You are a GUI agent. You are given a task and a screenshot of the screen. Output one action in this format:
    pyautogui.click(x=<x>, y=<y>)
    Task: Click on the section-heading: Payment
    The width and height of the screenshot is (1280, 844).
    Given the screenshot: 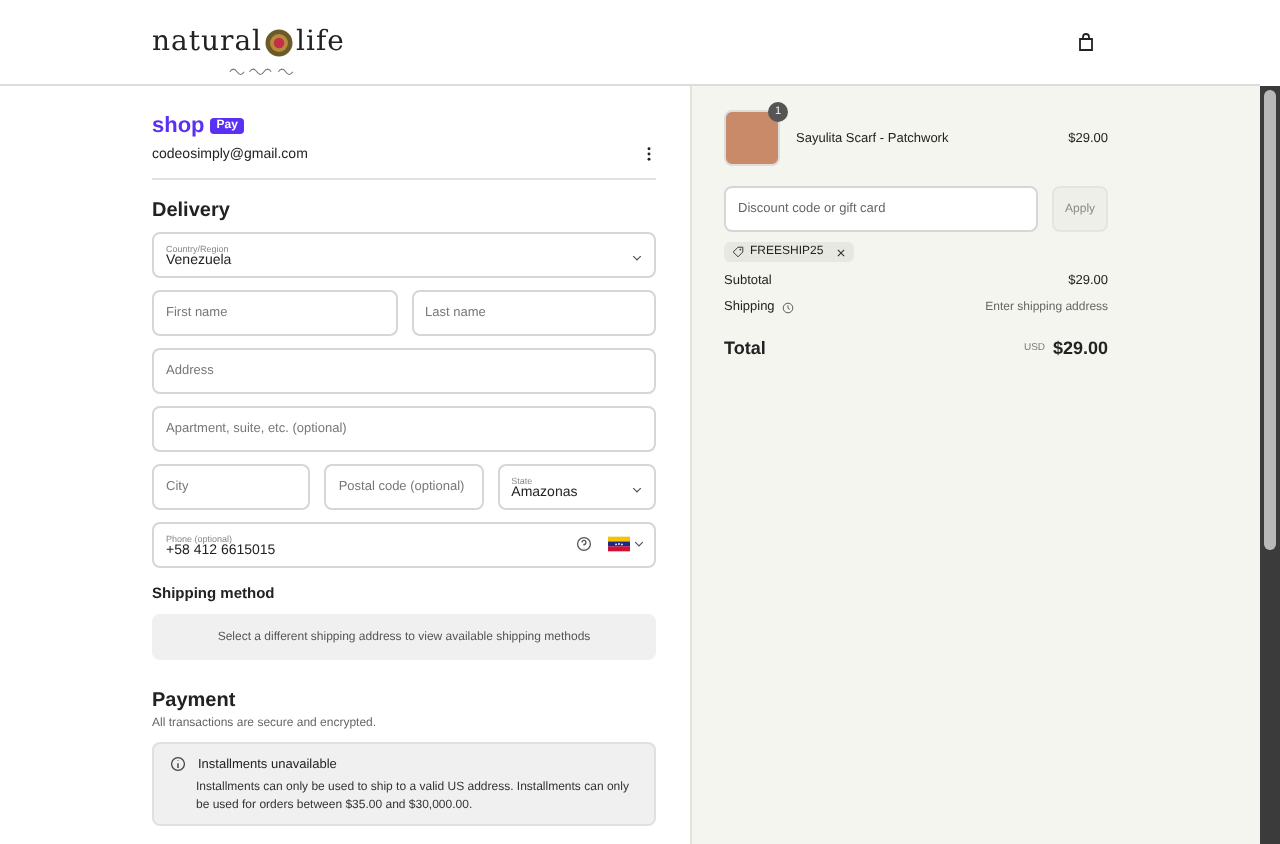 What is the action you would take?
    pyautogui.click(x=195, y=701)
    